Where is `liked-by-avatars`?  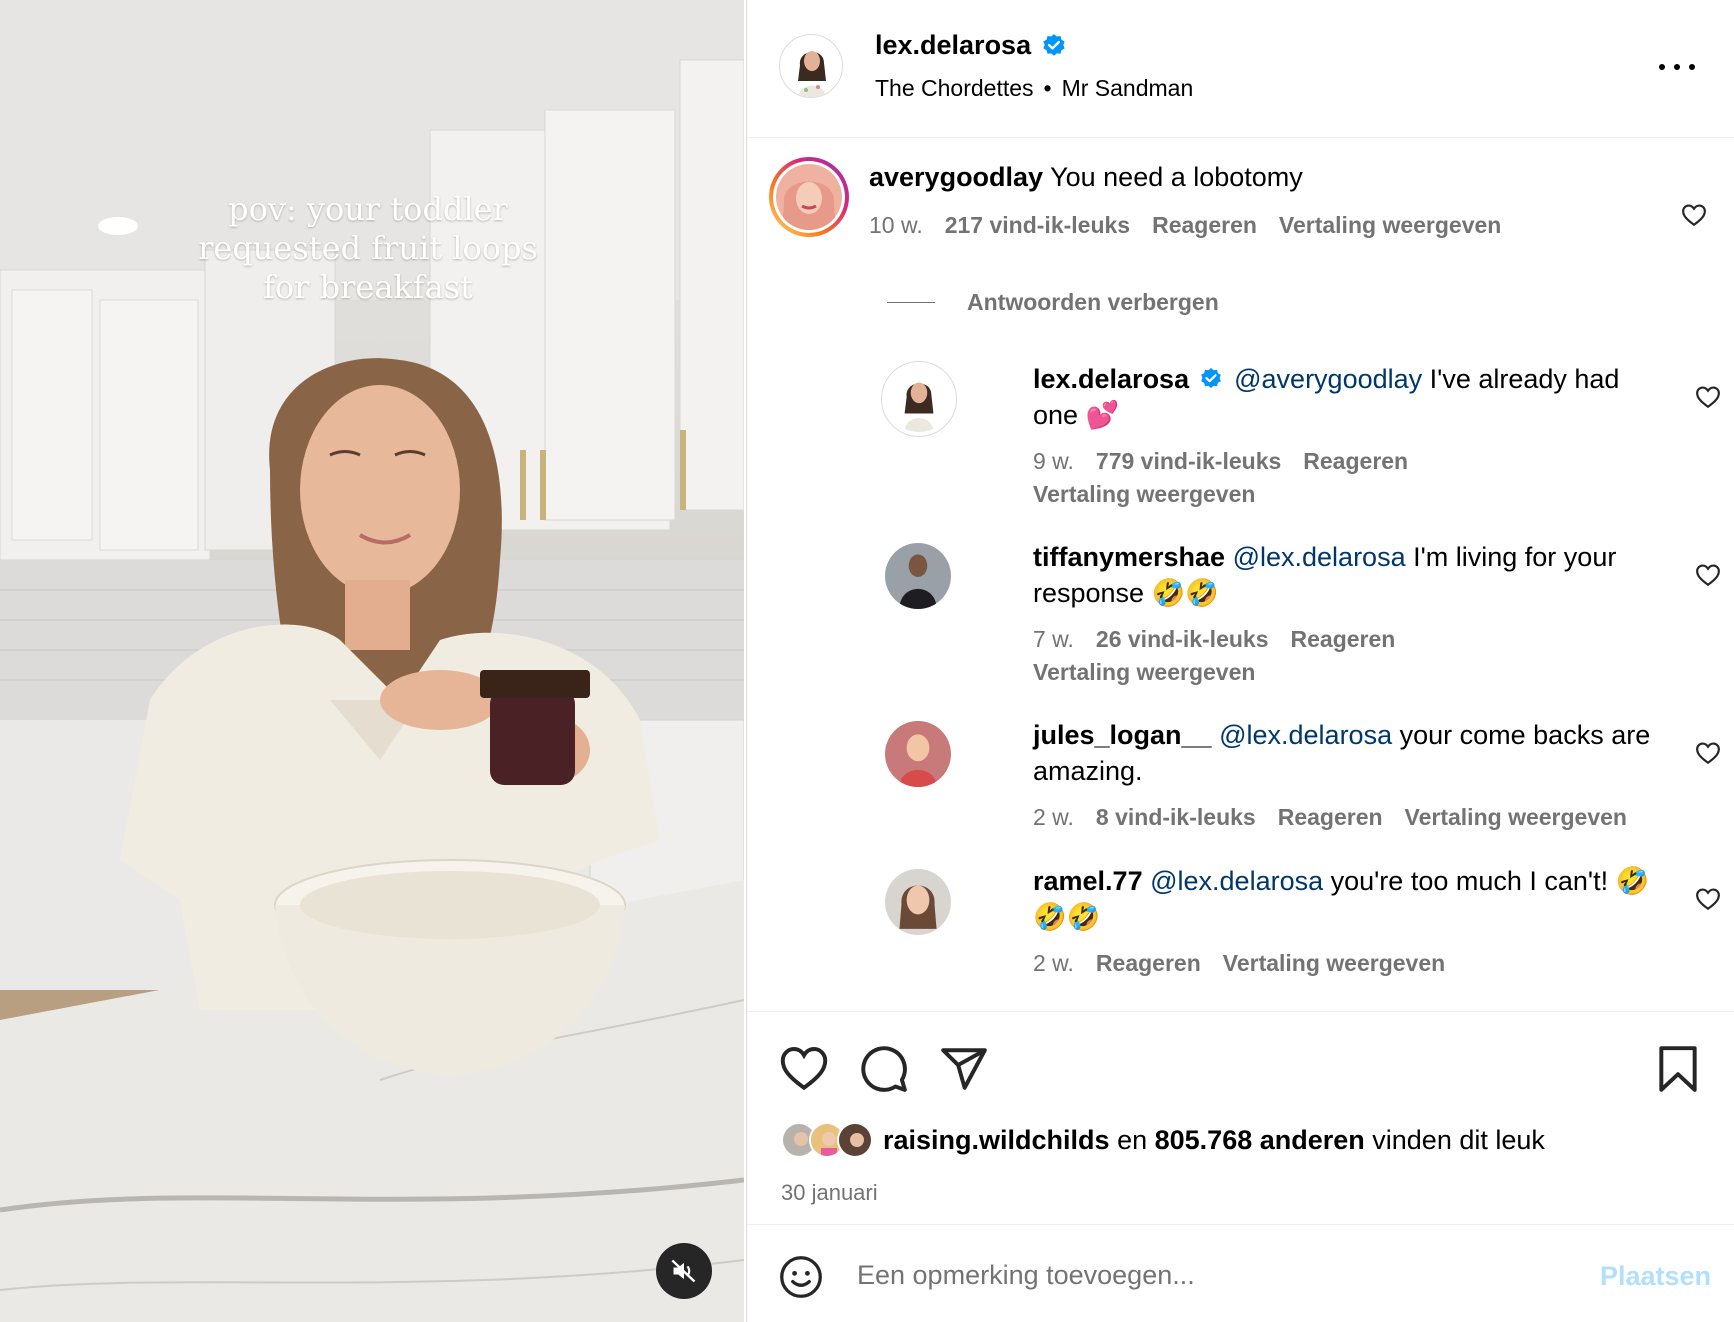 liked-by-avatars is located at coordinates (827, 1140).